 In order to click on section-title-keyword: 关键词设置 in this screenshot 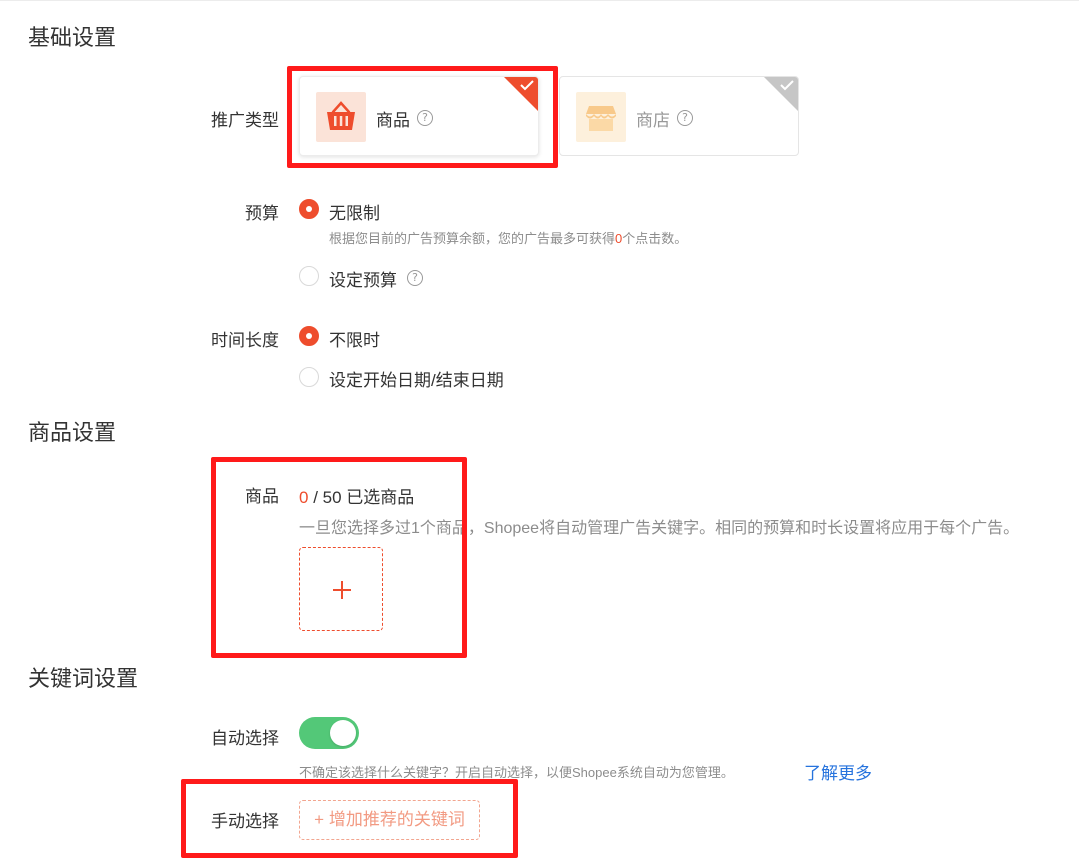, I will do `click(83, 678)`.